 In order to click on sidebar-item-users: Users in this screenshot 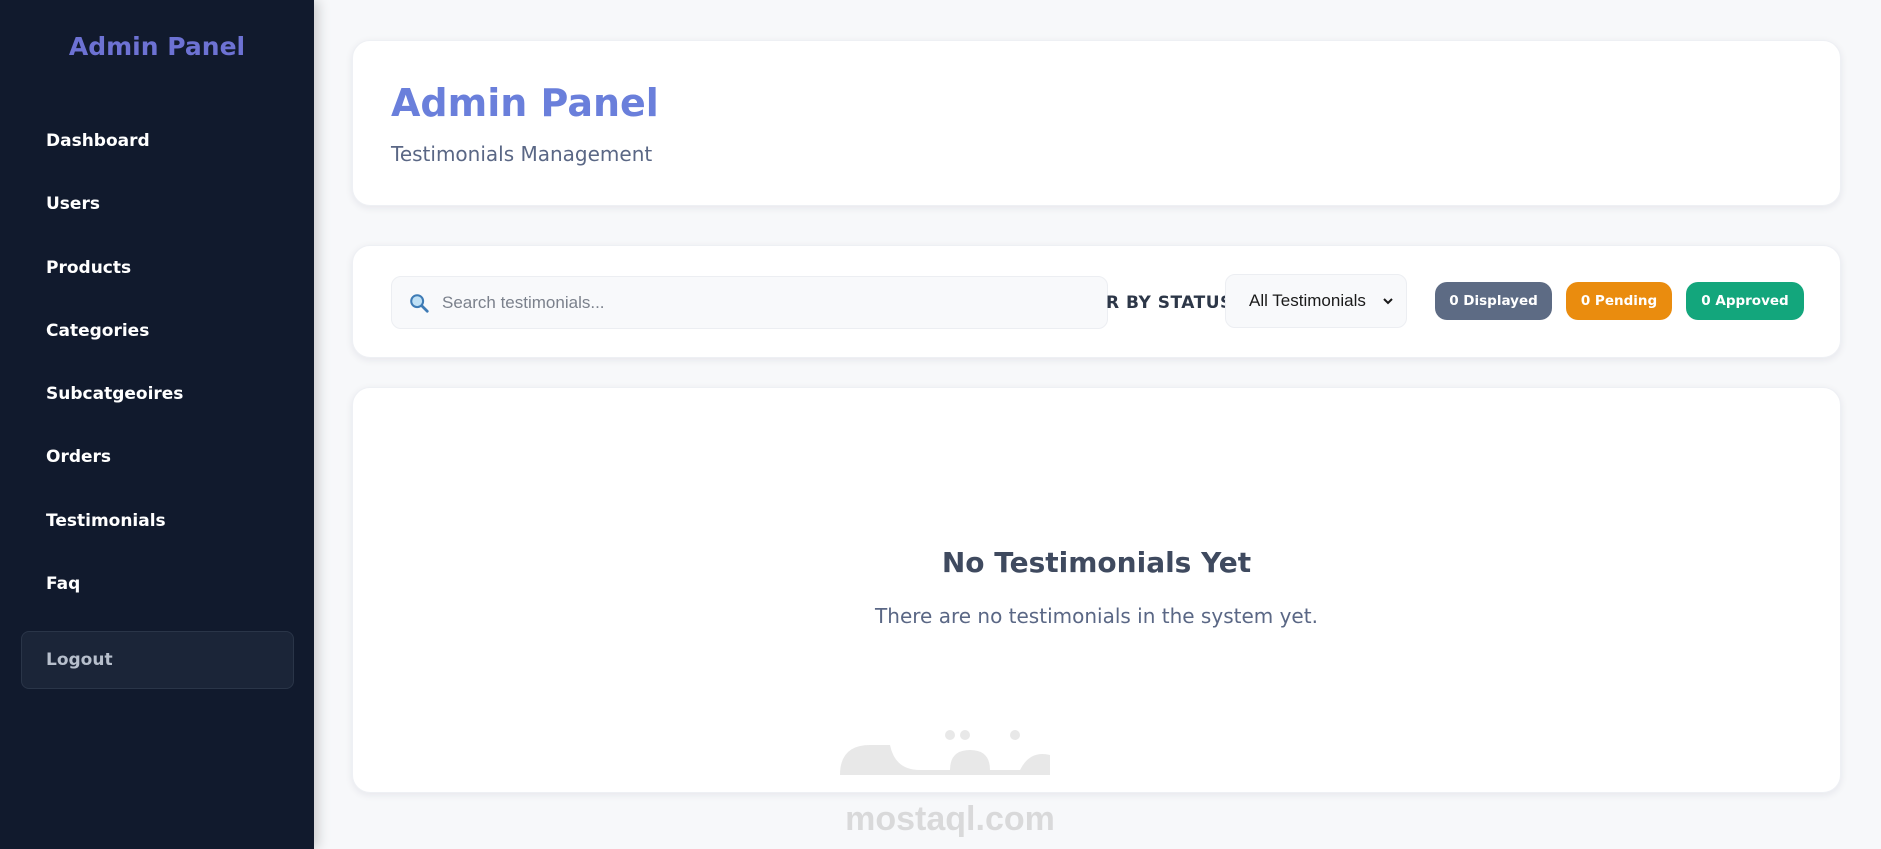, I will do `click(157, 204)`.